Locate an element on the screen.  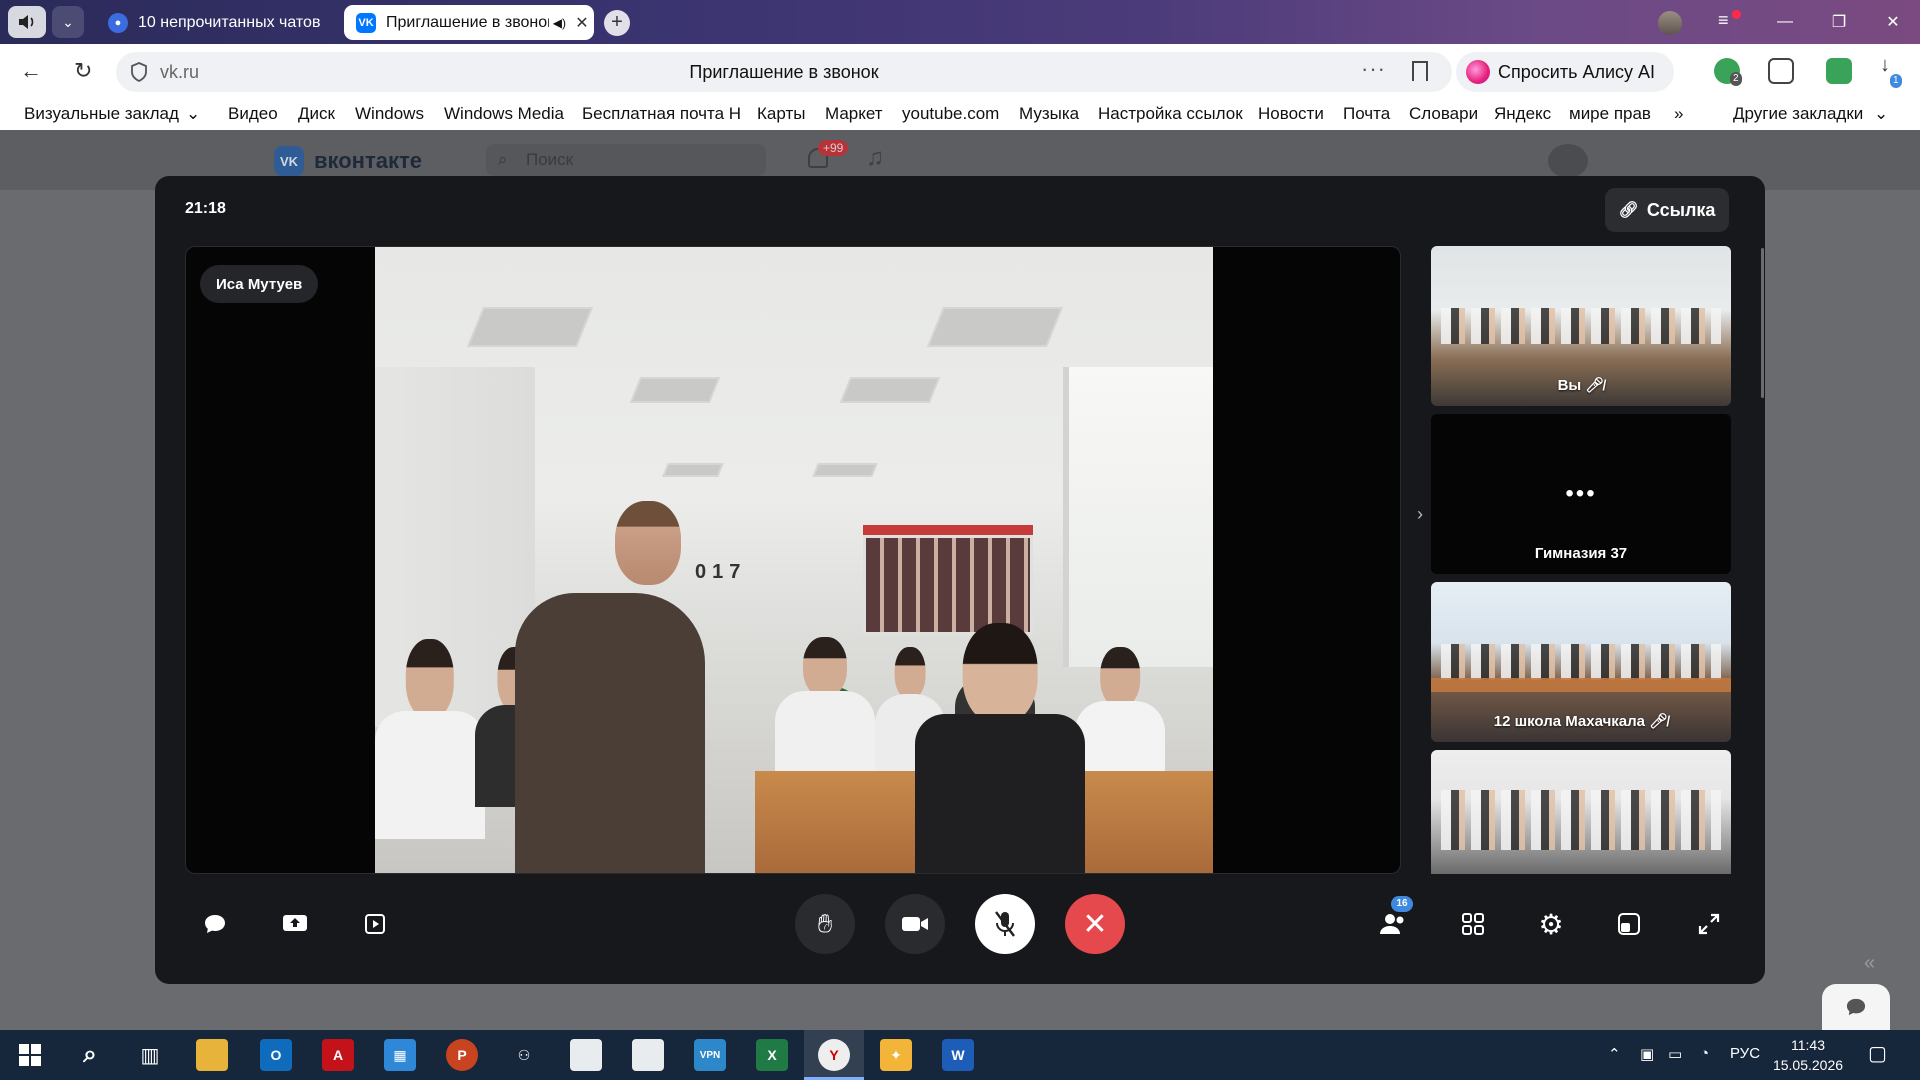
battery-icon: ▭ is located at coordinates (1675, 1054).